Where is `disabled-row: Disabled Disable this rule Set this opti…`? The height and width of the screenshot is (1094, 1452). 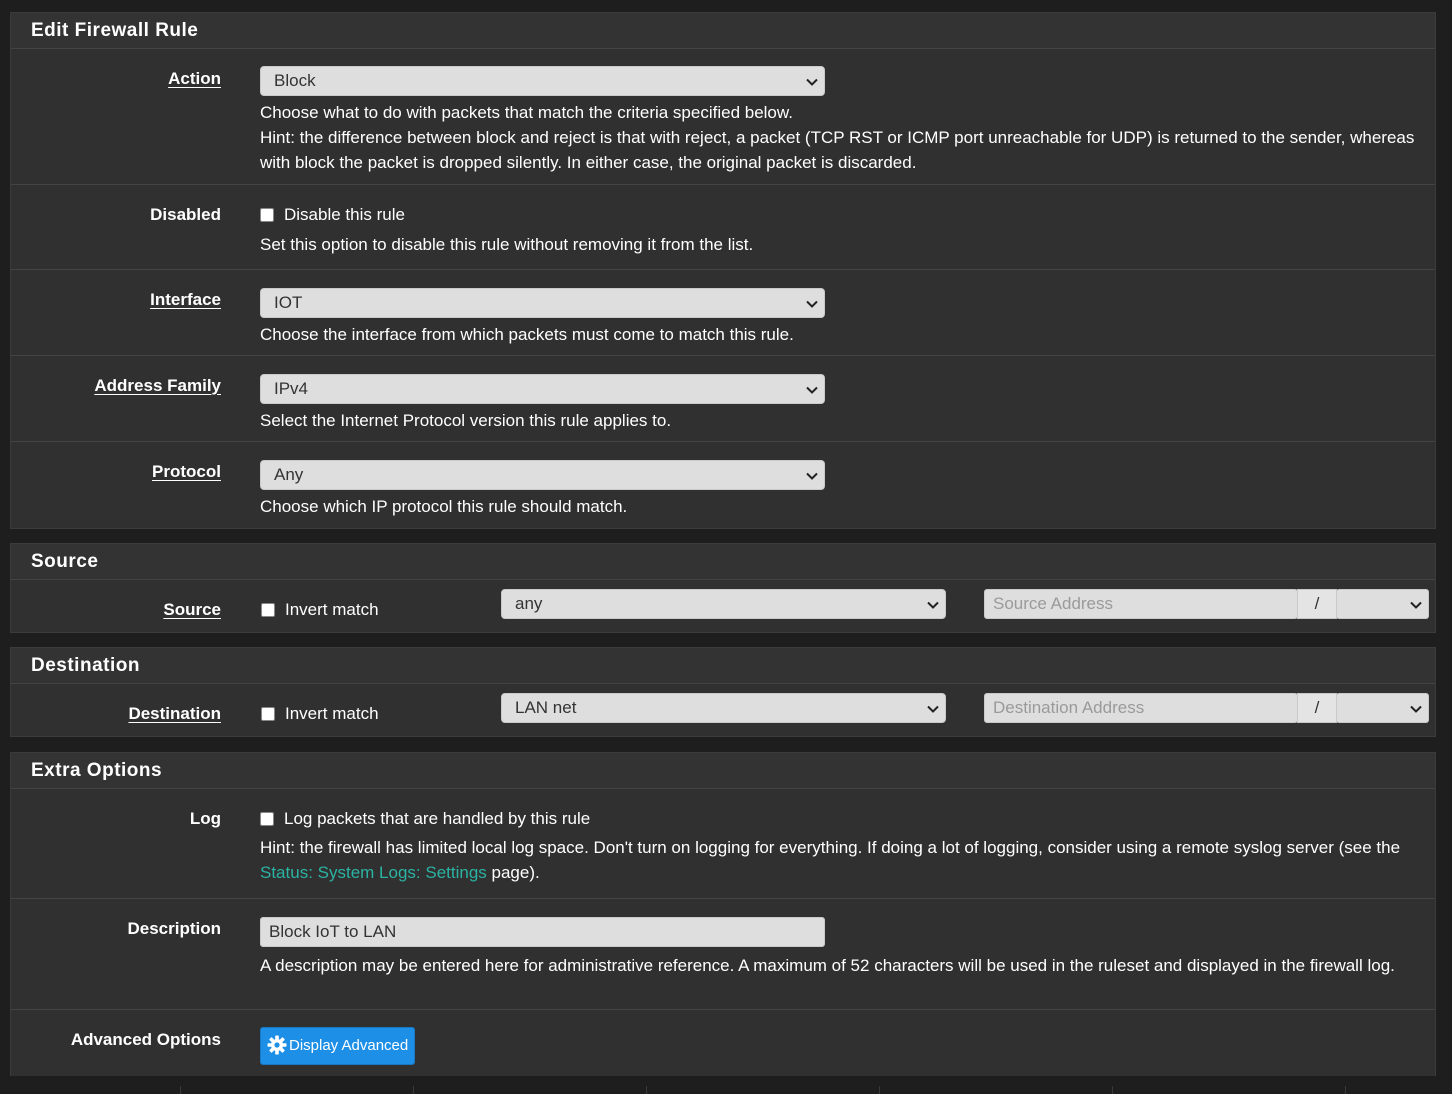
disabled-row: Disabled Disable this rule Set this opti… is located at coordinates (723, 227).